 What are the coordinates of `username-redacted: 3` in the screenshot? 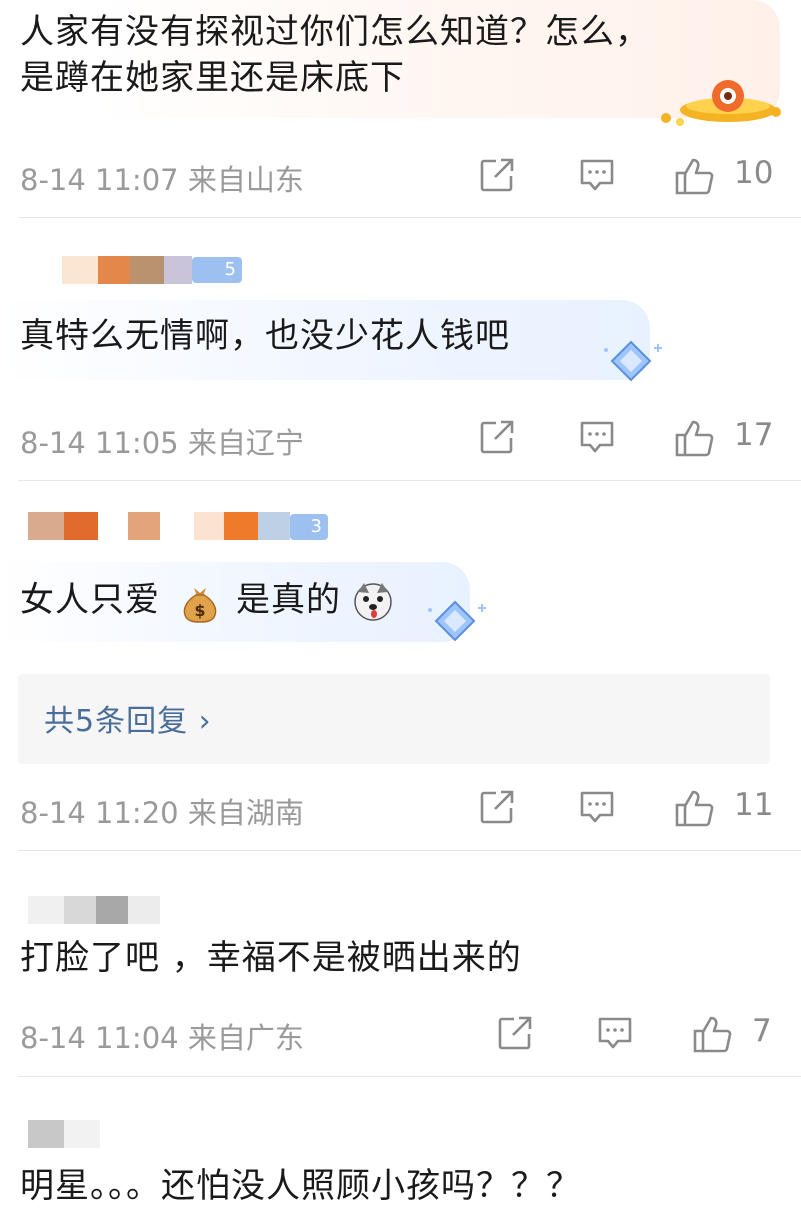 It's located at (183, 526).